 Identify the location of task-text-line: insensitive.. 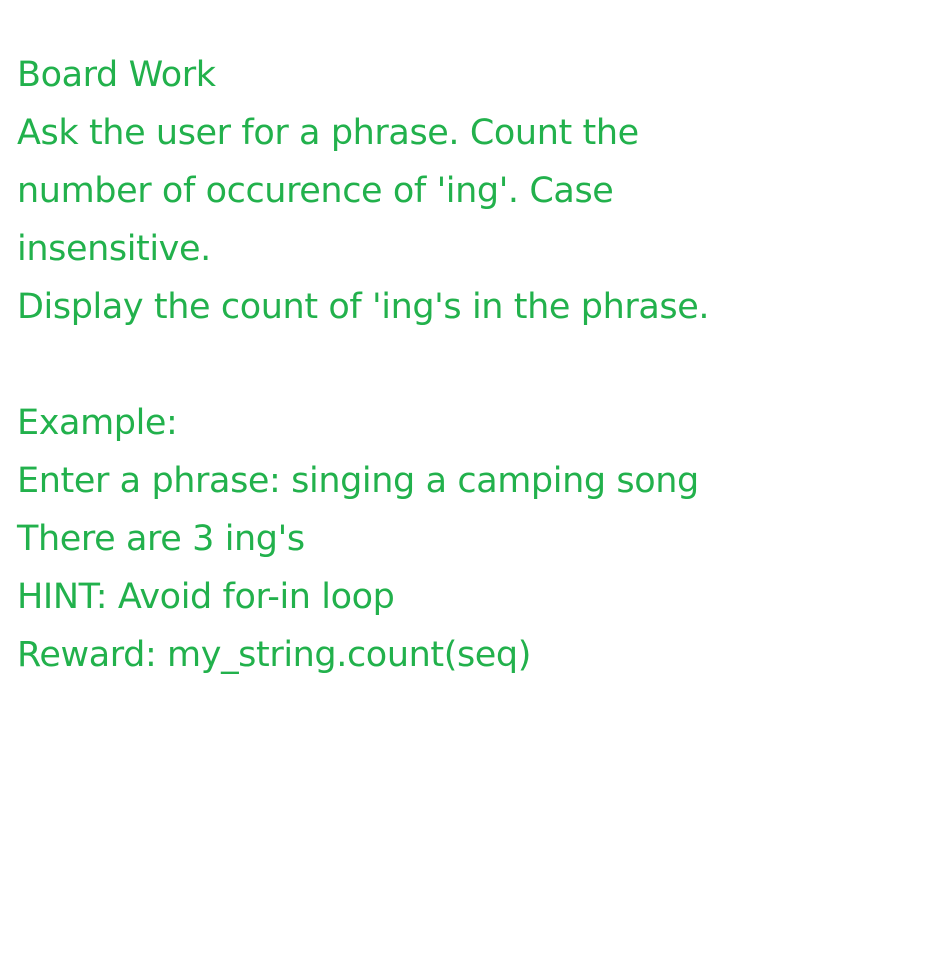
(114, 249).